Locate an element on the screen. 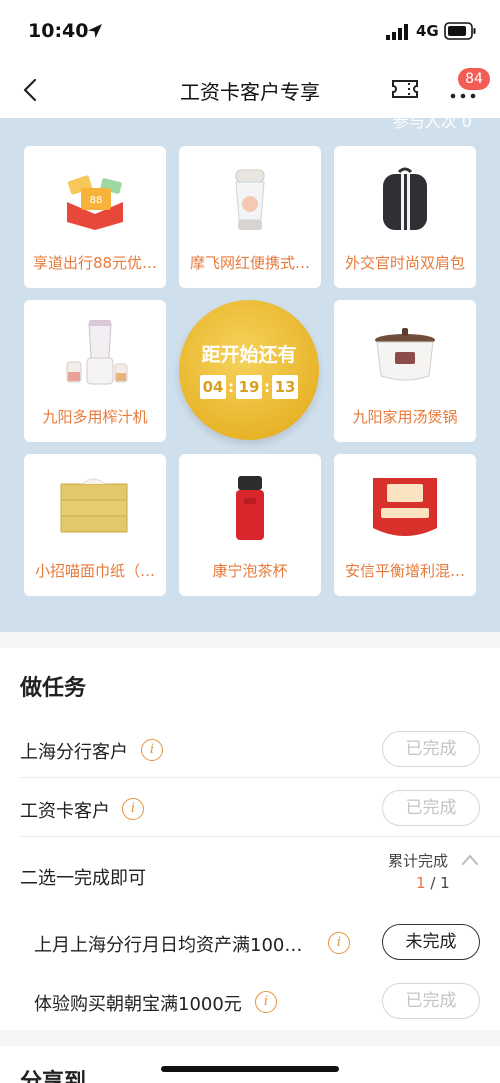 This screenshot has width=500, height=1083. nav-bar: 工资卡客户专享 84 is located at coordinates (250, 90).